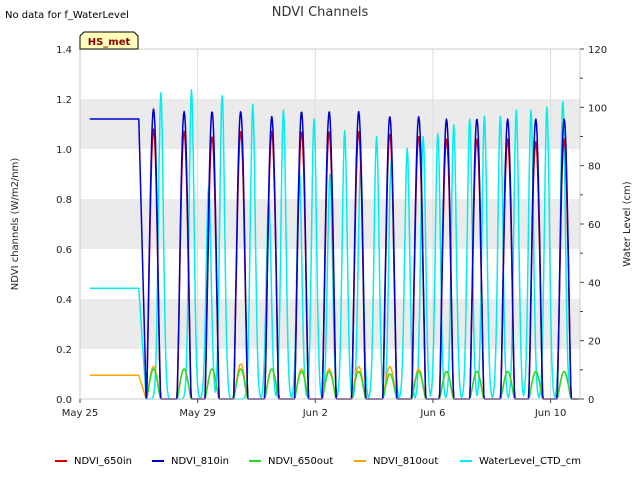 This screenshot has height=480, width=640. What do you see at coordinates (591, 400) in the screenshot?
I see `y2-tick-label: 0` at bounding box center [591, 400].